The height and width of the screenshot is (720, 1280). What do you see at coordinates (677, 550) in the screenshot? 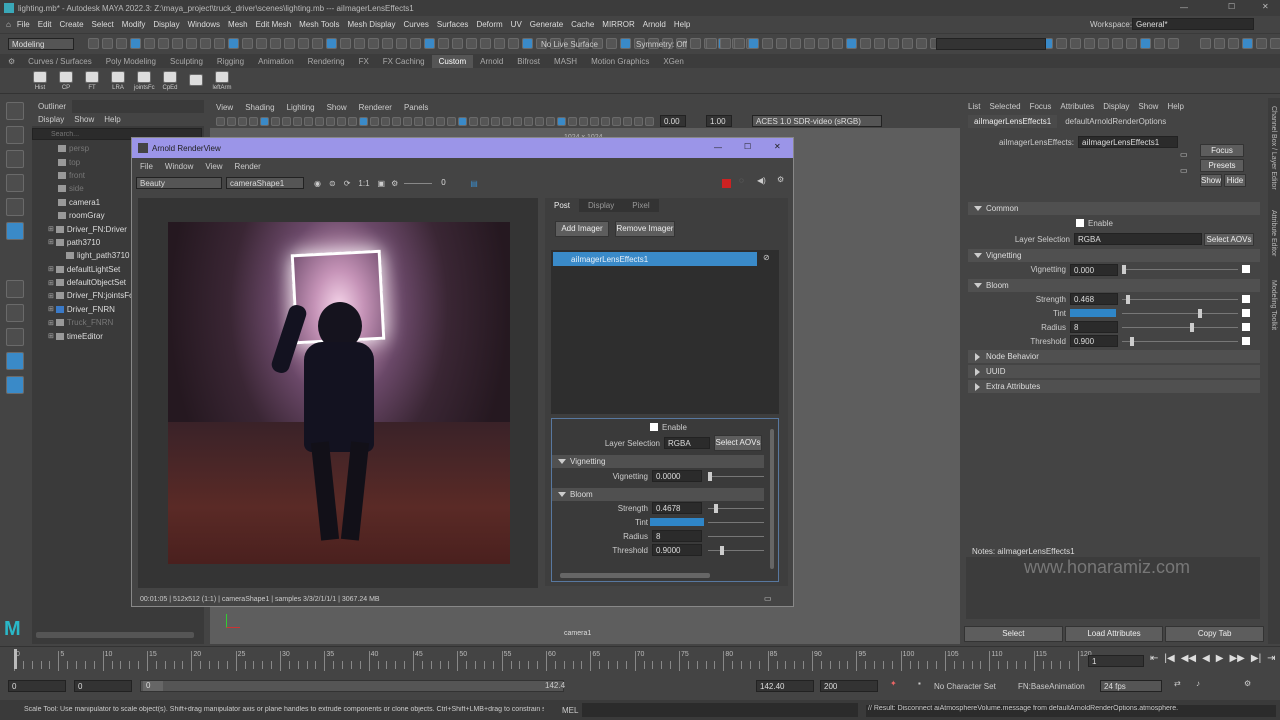
I see `threshold-field: 0.9000` at bounding box center [677, 550].